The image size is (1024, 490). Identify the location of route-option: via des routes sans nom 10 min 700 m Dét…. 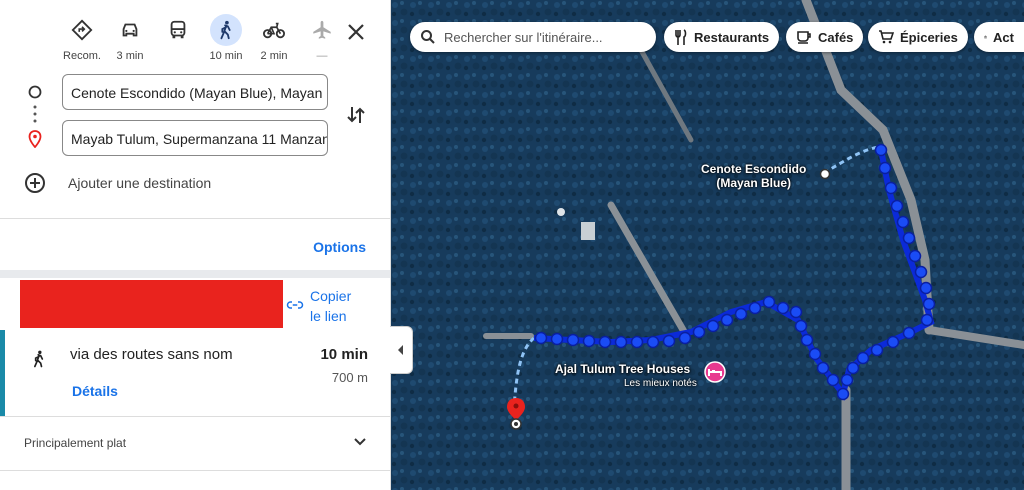
(195, 373).